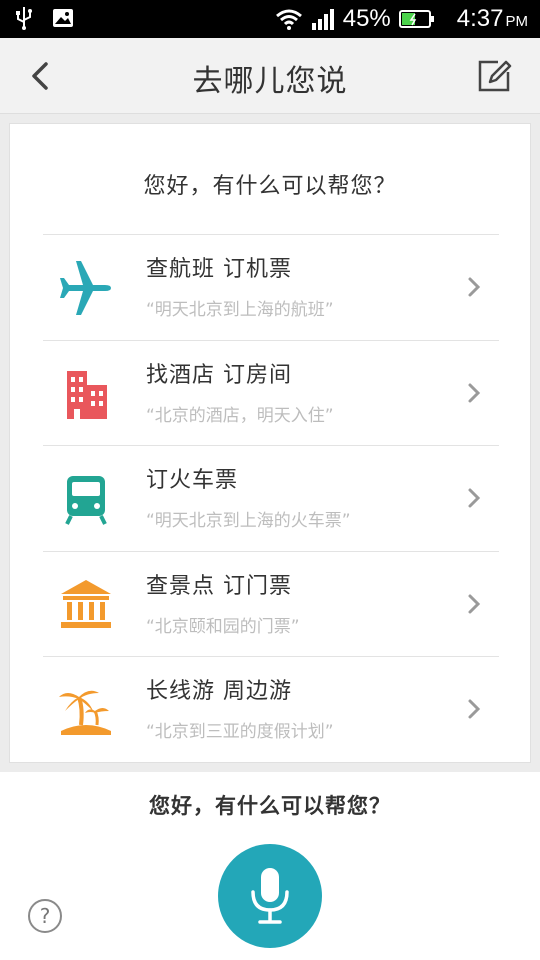  Describe the element at coordinates (288, 19) in the screenshot. I see `wifi-icon` at that location.